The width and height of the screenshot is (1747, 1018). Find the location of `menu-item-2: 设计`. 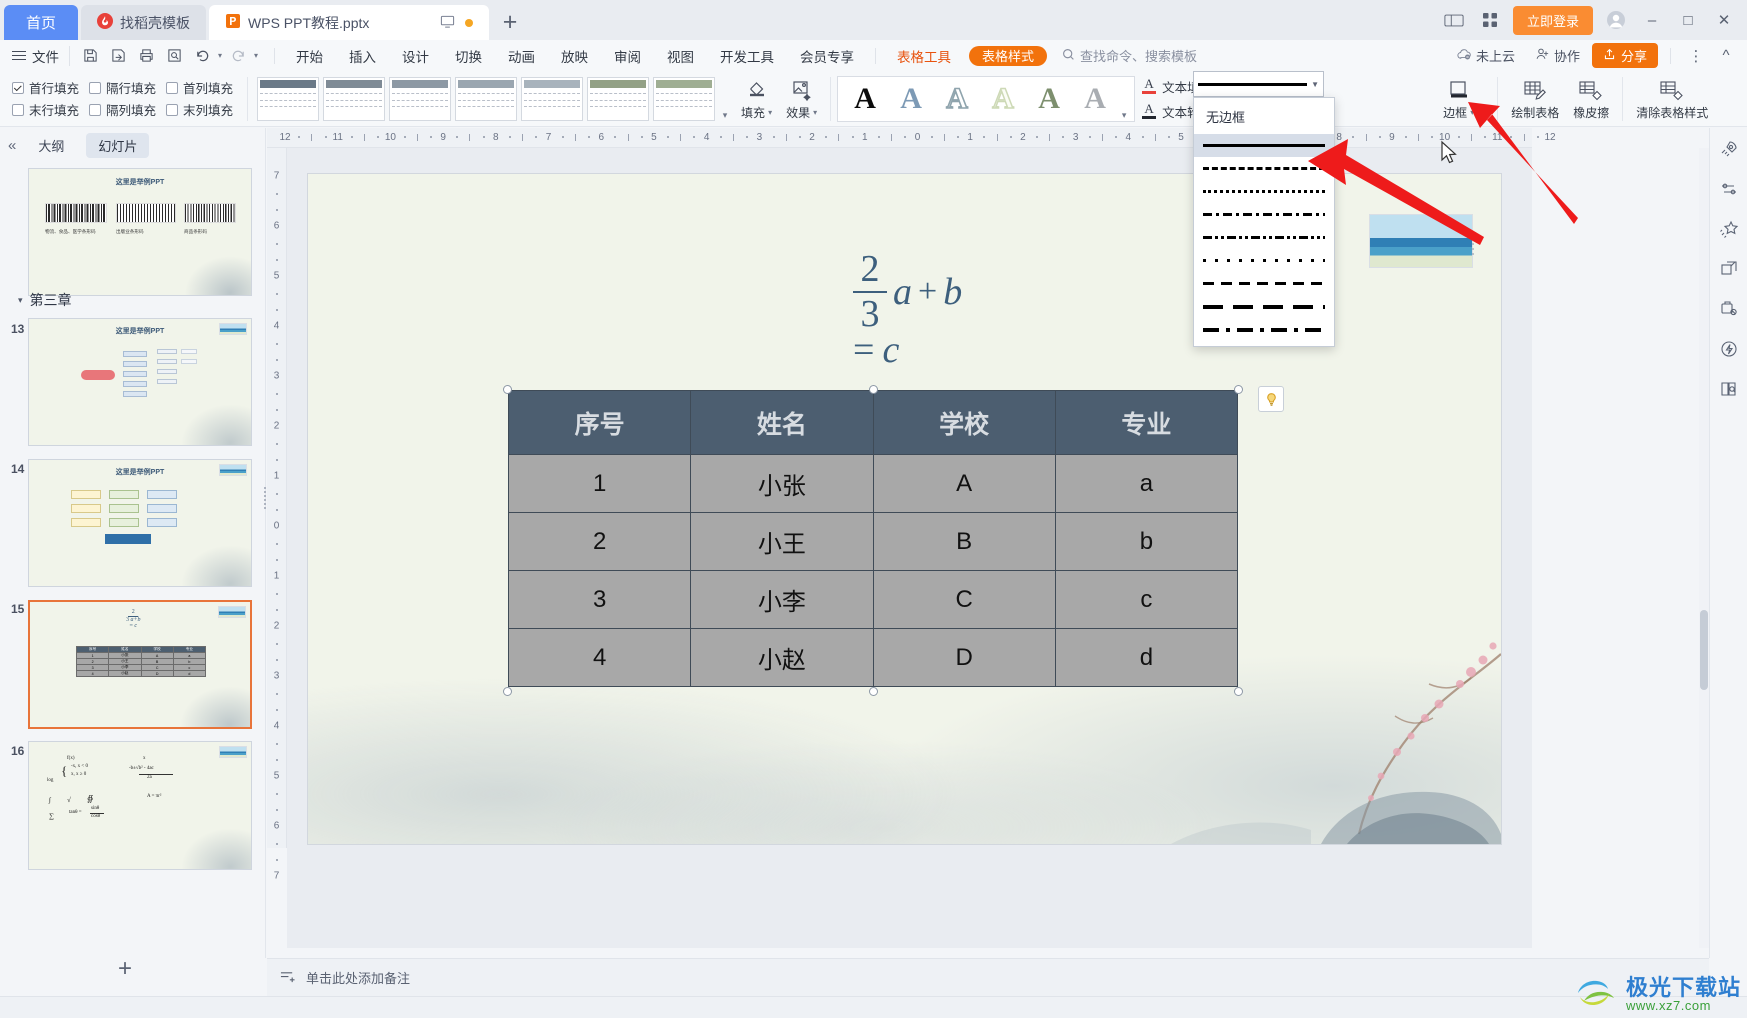

menu-item-2: 设计 is located at coordinates (415, 55).